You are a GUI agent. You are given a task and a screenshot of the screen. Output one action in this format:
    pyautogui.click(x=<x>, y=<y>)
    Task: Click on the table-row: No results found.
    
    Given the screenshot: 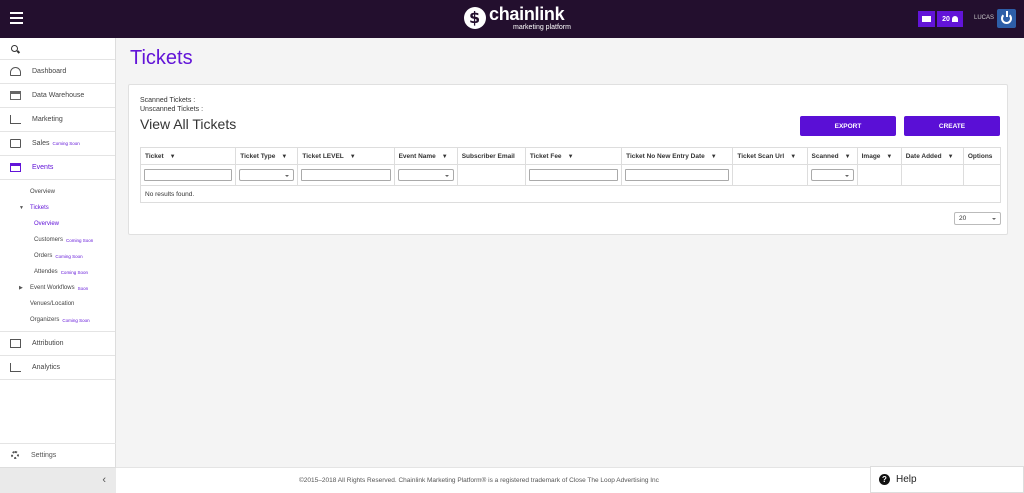 What is the action you would take?
    pyautogui.click(x=570, y=194)
    